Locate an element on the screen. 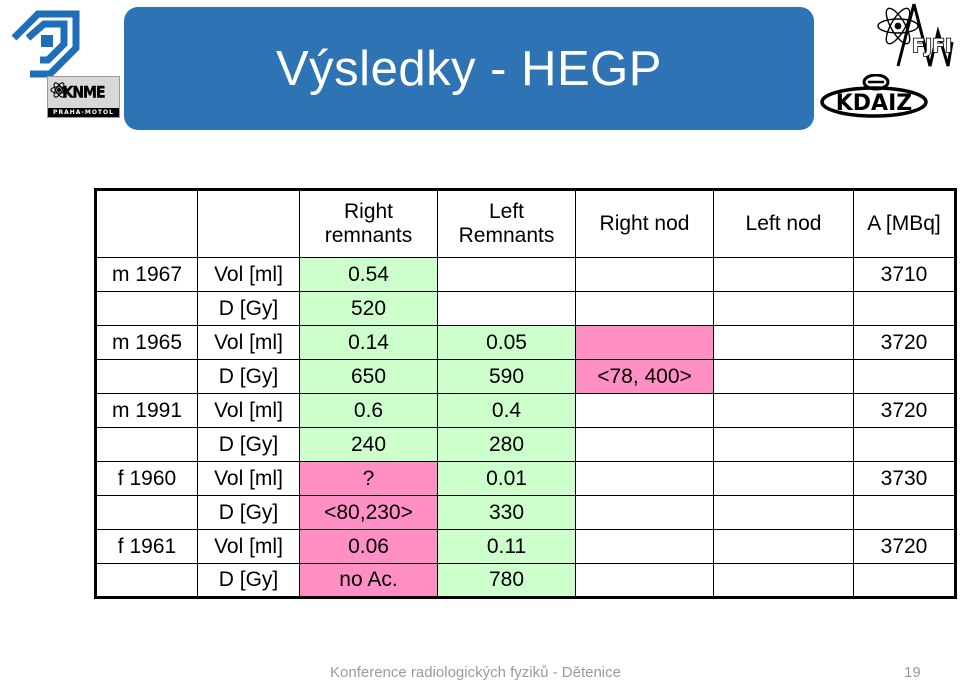 The image size is (960, 699). knme-logo: KNME PRAHA-MOTOL is located at coordinates (83, 97).